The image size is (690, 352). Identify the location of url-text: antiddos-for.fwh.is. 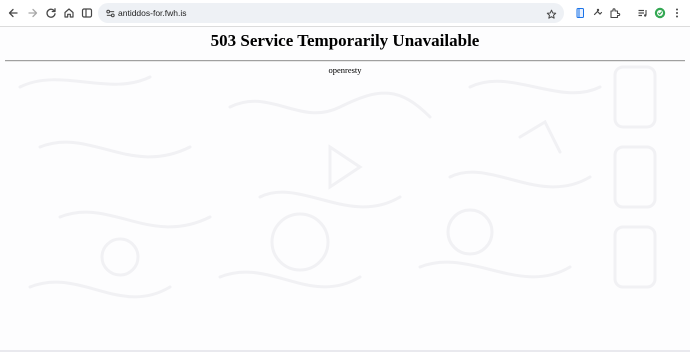
(152, 13).